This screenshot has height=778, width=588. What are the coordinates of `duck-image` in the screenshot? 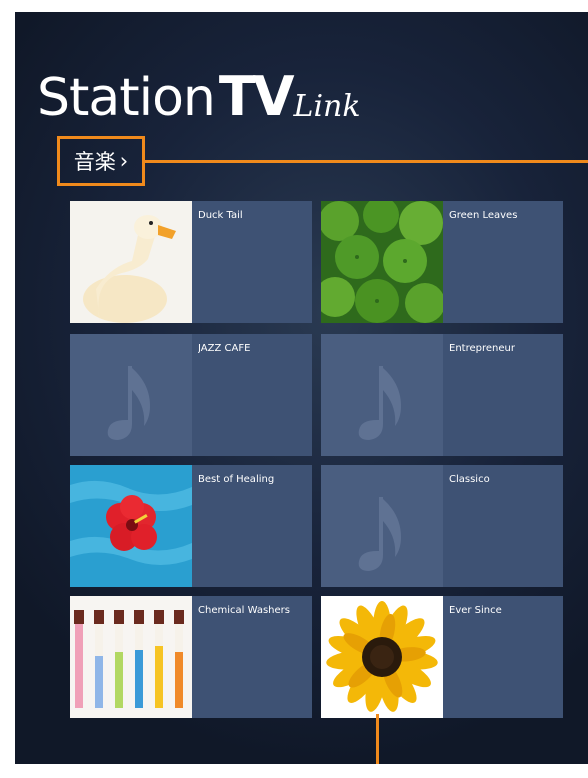 It's located at (131, 262).